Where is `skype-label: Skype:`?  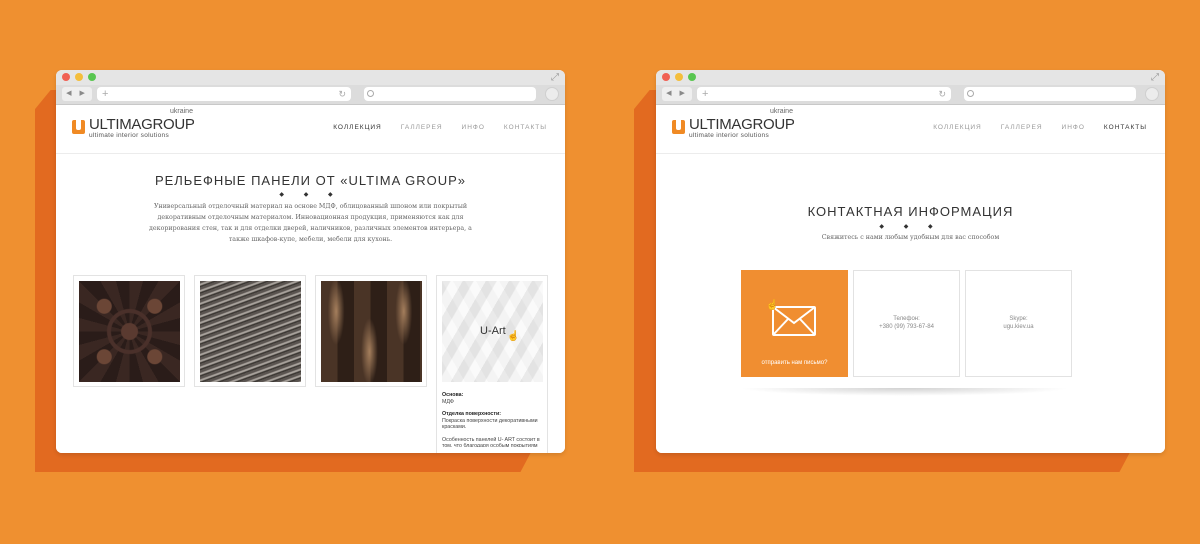 skype-label: Skype: is located at coordinates (1018, 319).